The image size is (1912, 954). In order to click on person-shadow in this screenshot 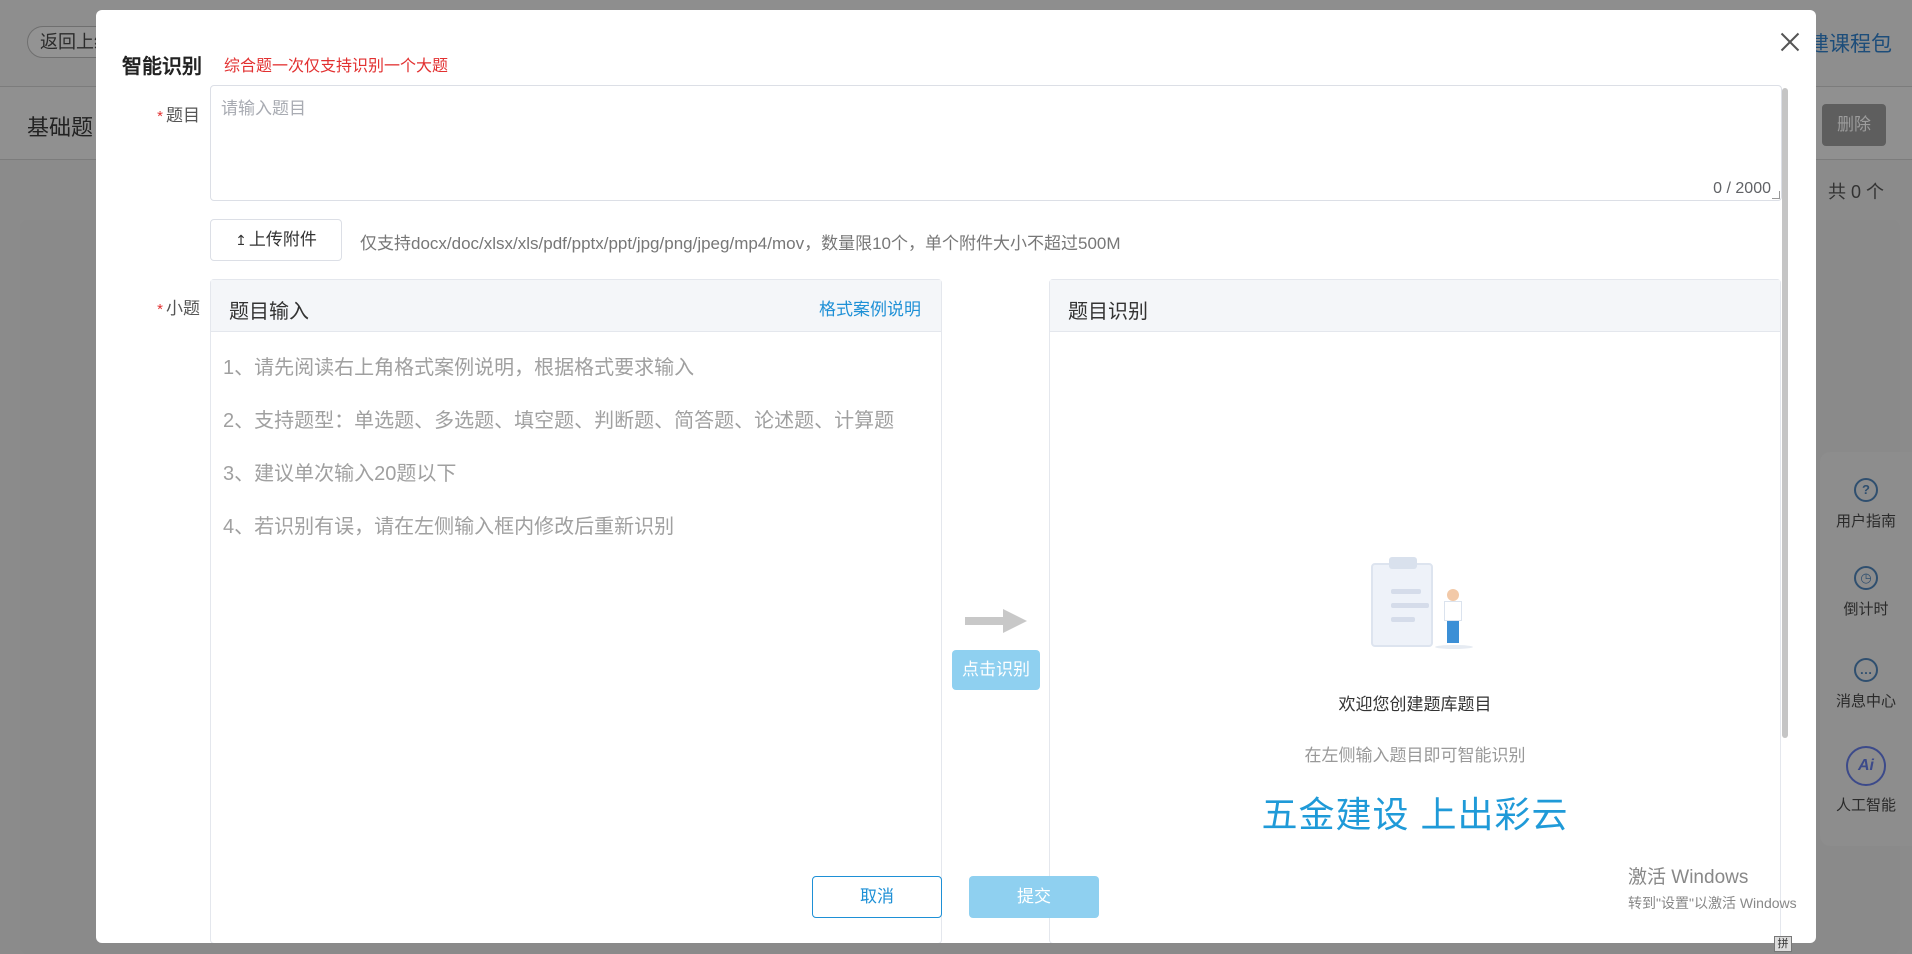, I will do `click(1454, 647)`.